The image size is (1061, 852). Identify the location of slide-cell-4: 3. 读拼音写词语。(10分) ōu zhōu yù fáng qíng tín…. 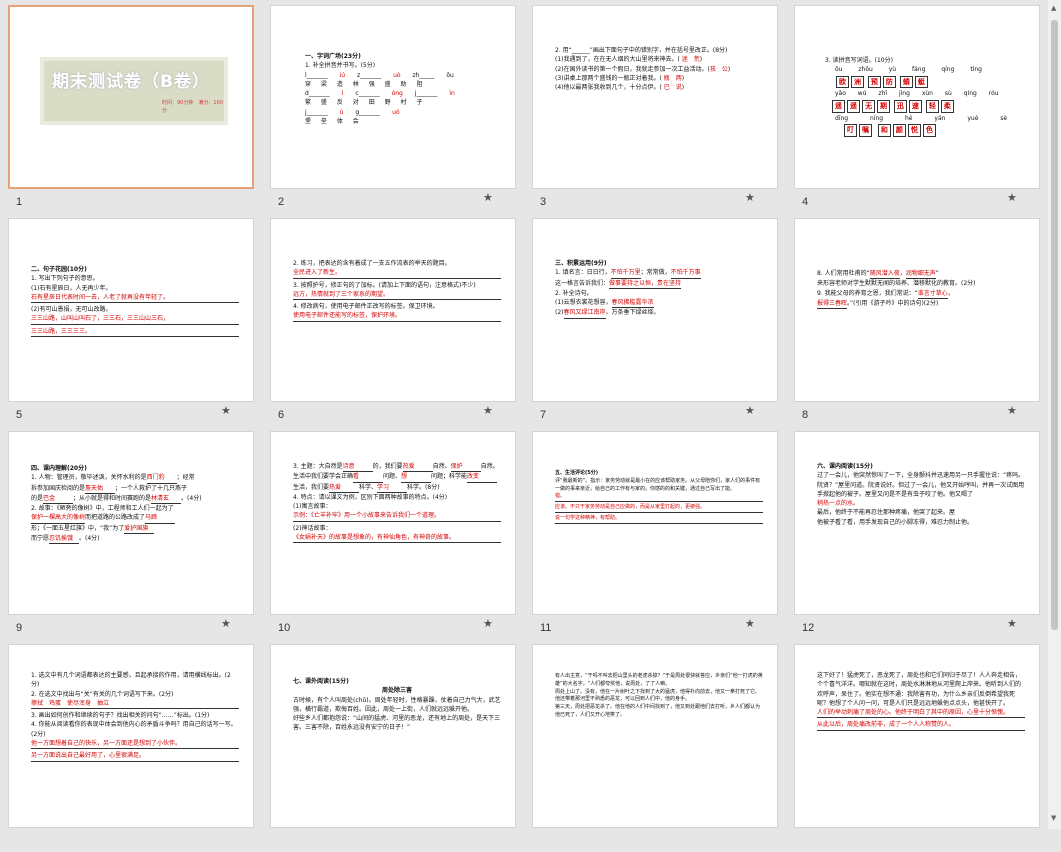
(917, 106).